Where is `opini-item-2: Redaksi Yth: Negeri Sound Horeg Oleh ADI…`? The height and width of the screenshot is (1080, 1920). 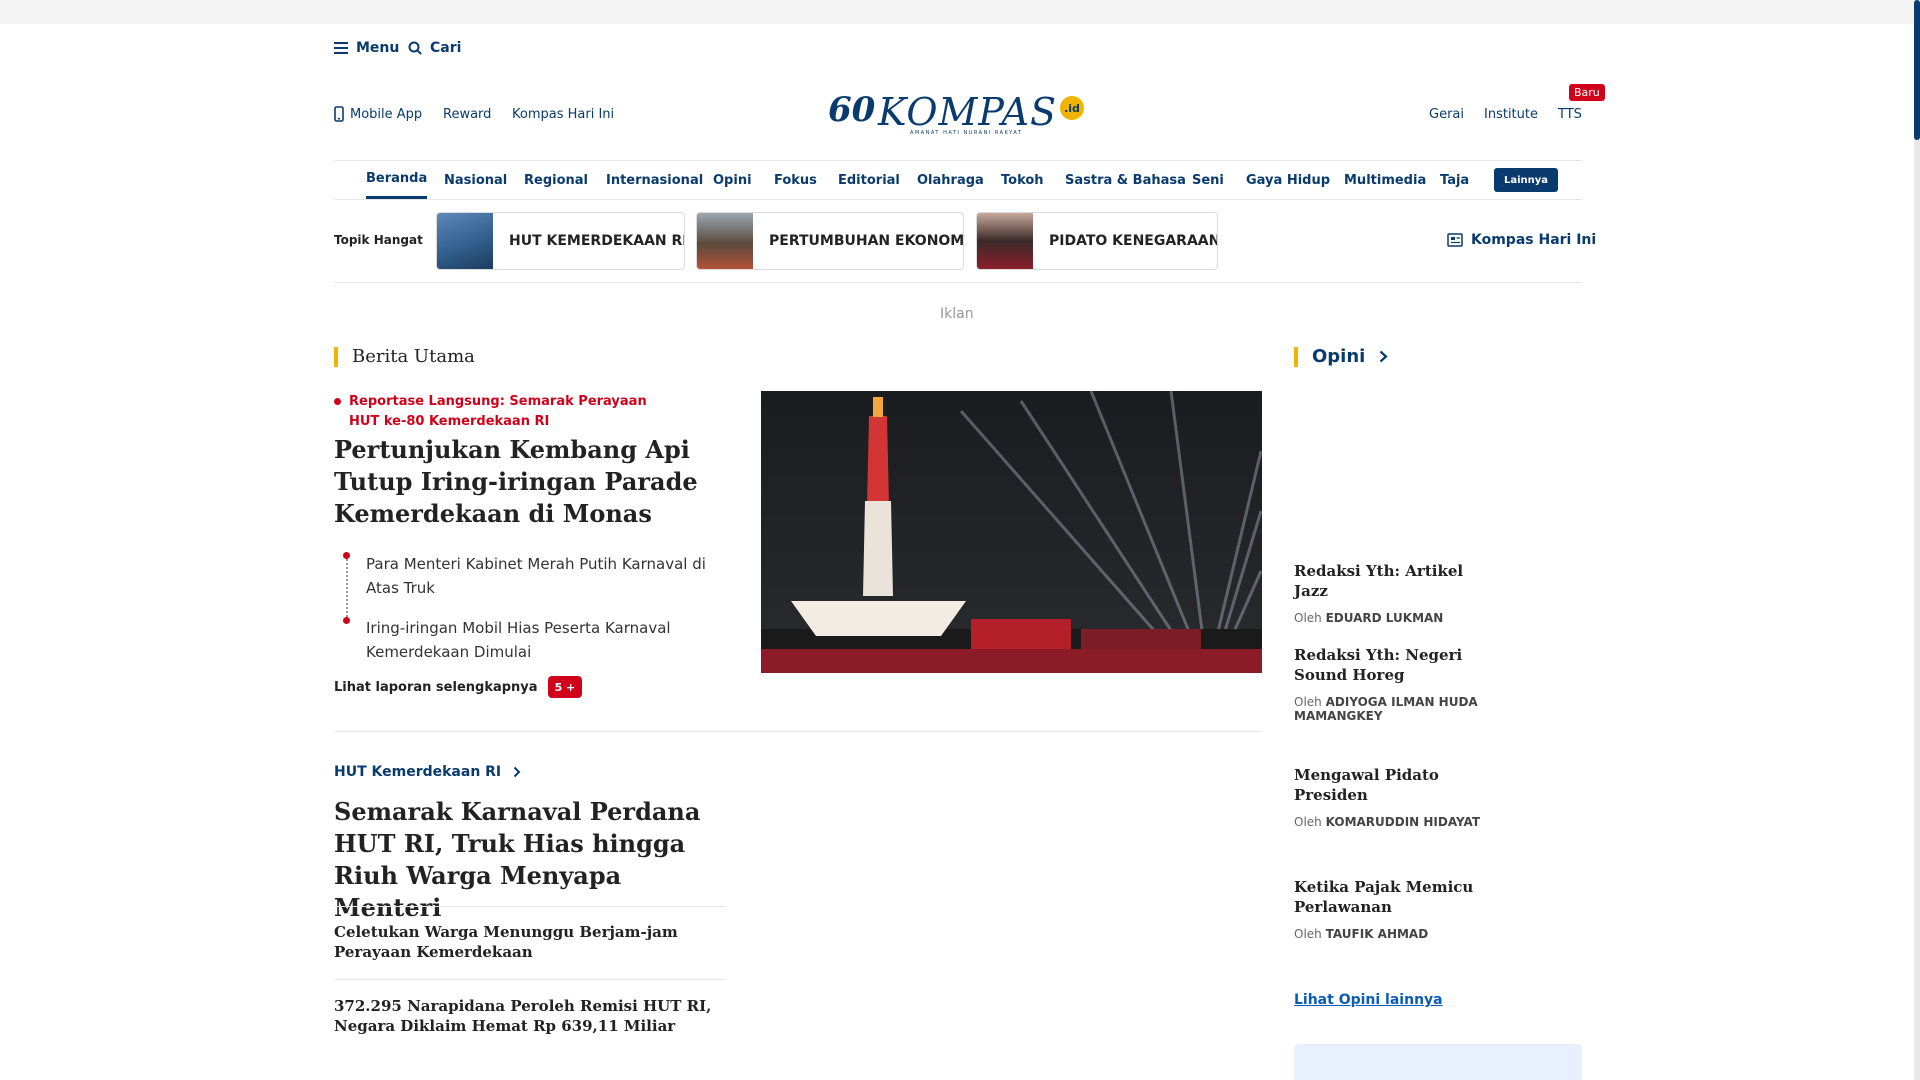
opini-item-2: Redaksi Yth: Negeri Sound Horeg Oleh ADI… is located at coordinates (1394, 684).